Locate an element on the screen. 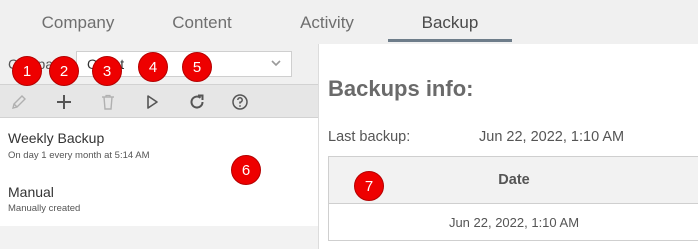 The width and height of the screenshot is (698, 249). tab-content: Content is located at coordinates (202, 22).